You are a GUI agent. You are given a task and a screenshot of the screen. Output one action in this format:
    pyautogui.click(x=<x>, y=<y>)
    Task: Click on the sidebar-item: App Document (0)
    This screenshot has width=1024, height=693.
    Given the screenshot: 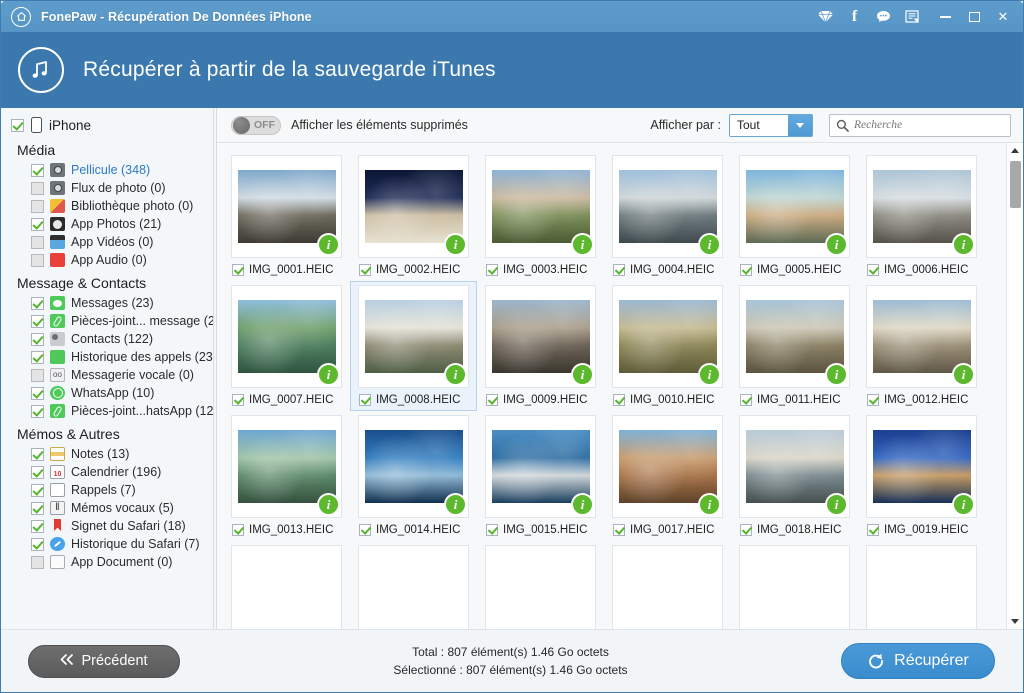 What is the action you would take?
    pyautogui.click(x=107, y=562)
    